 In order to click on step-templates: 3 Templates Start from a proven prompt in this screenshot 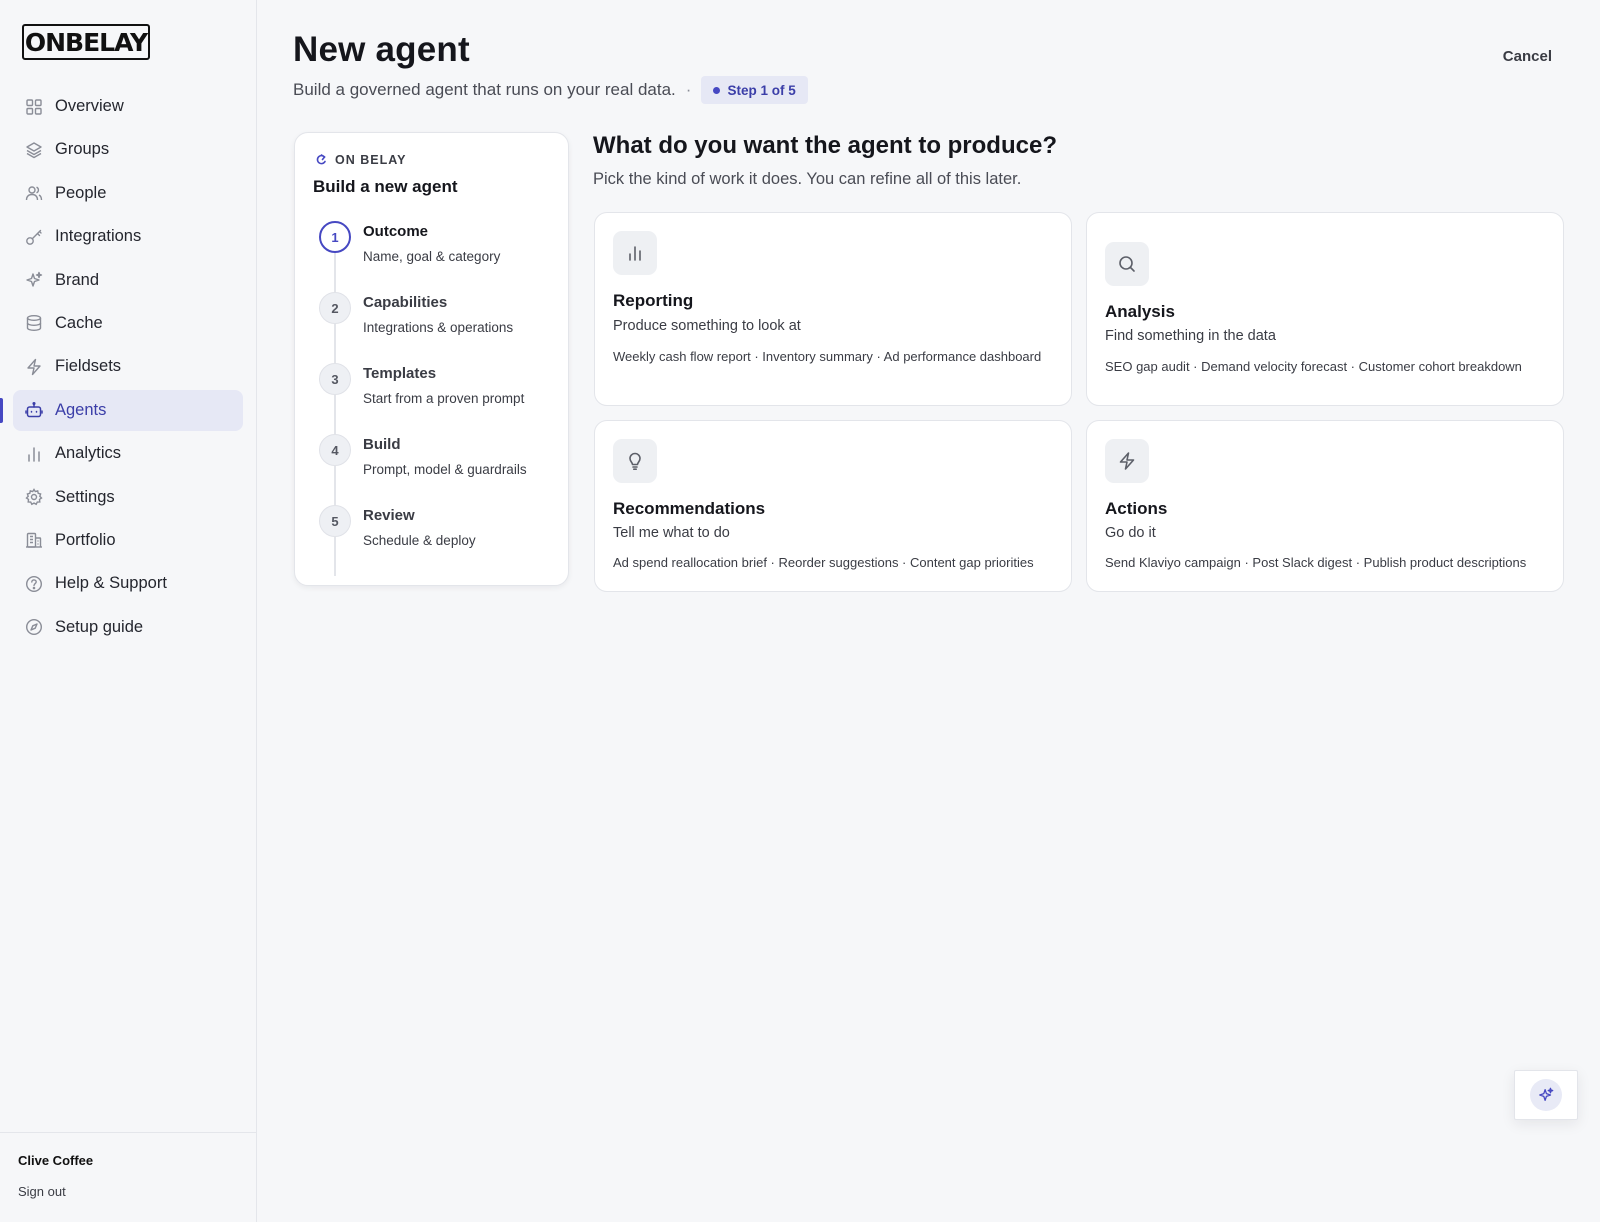, I will do `click(439, 398)`.